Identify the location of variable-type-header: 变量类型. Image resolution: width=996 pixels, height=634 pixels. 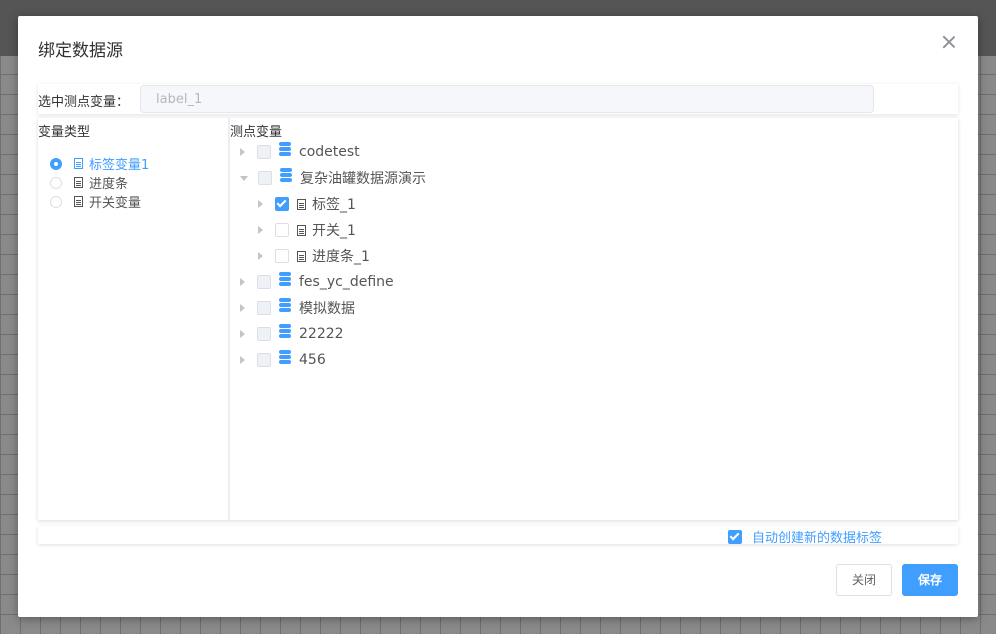
(64, 132).